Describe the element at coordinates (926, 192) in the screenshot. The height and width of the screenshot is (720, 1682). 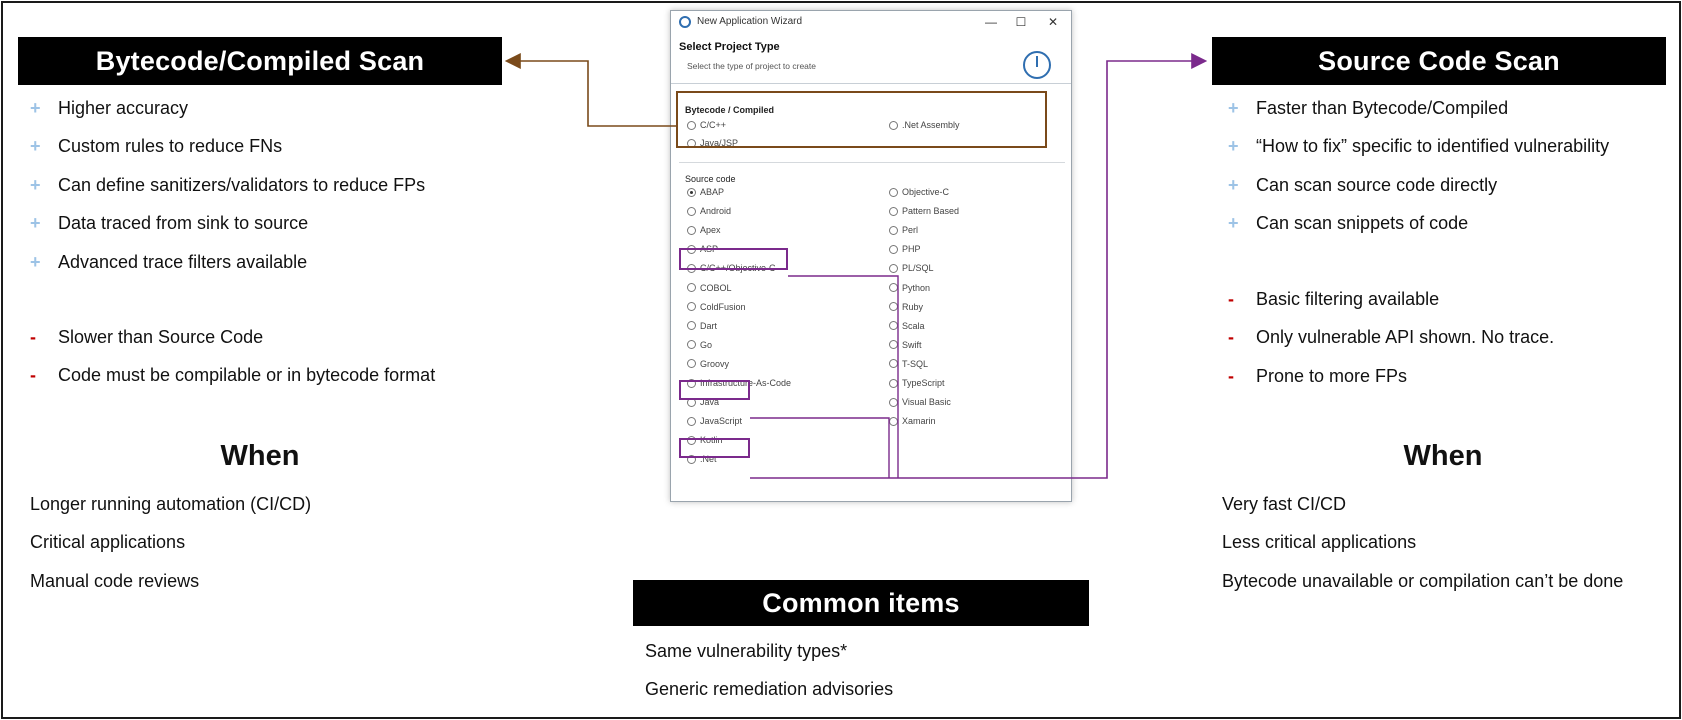
I see `radio-label: Objective-C` at that location.